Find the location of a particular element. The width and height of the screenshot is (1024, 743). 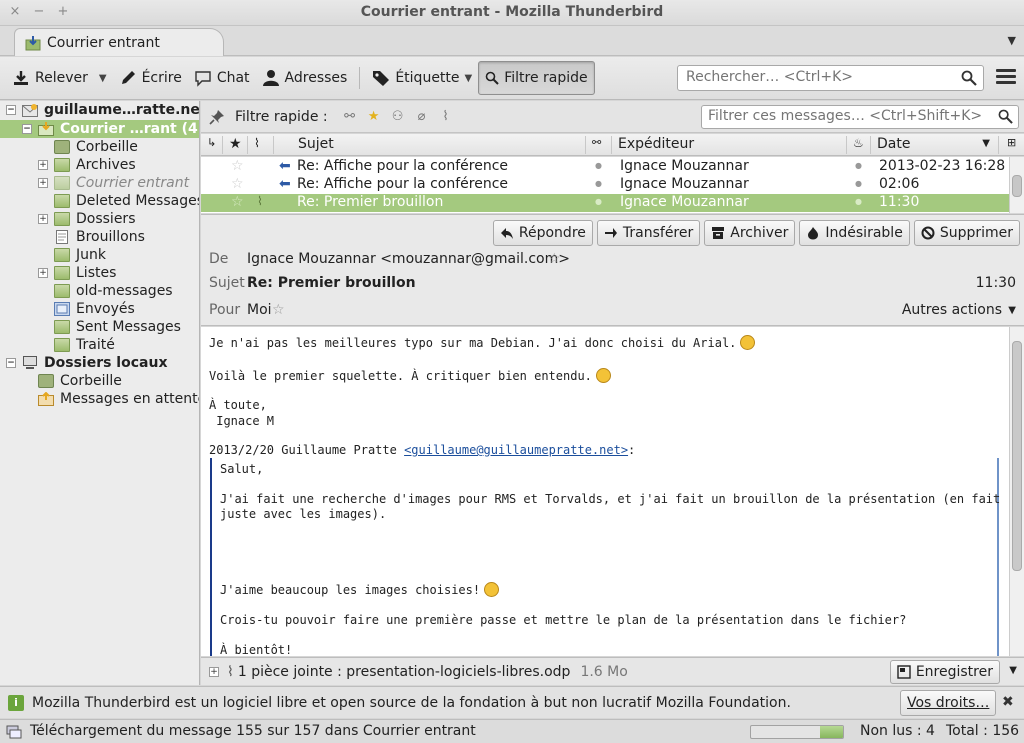

column-sender: Expéditeur is located at coordinates (729, 145).